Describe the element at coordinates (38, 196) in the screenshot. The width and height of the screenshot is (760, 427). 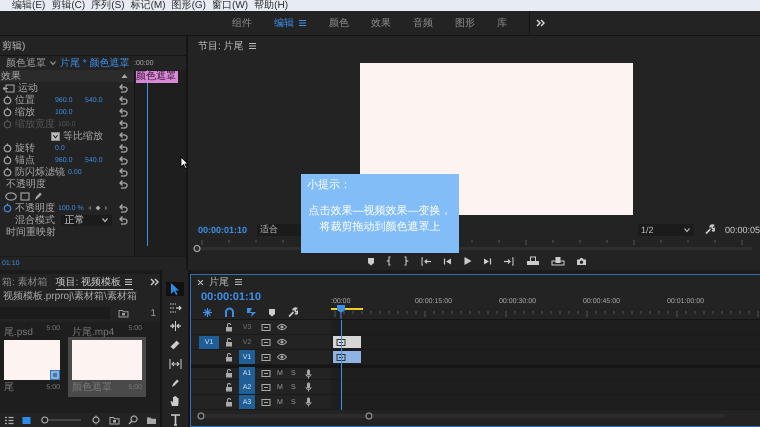
I see `pen-mask-icon` at that location.